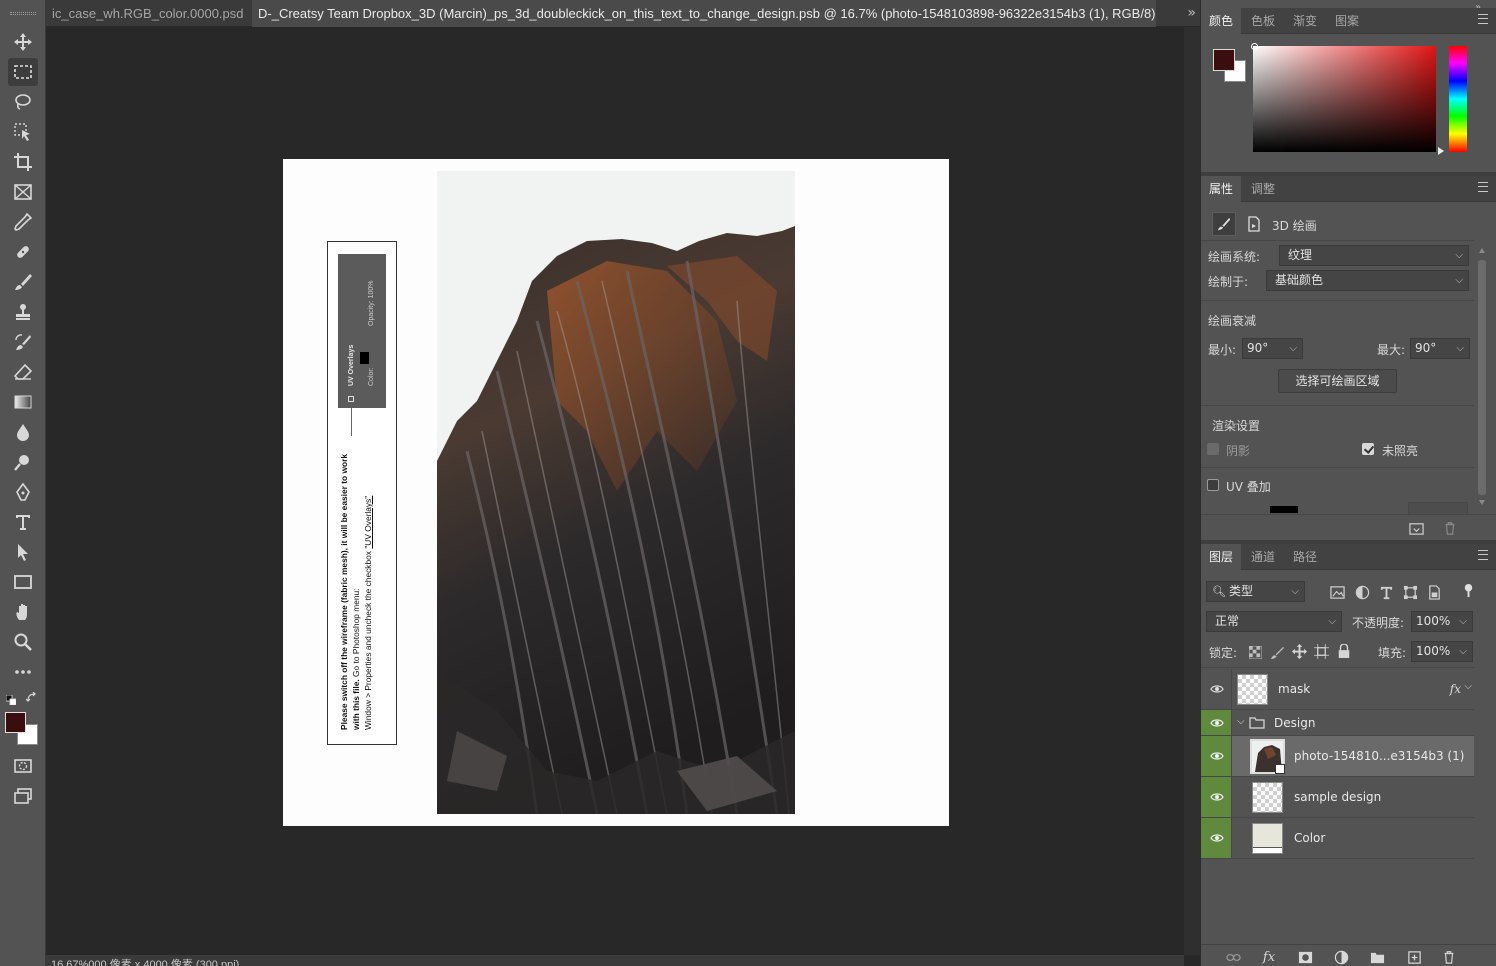 The height and width of the screenshot is (966, 1496). I want to click on filter-pixel-icon, so click(1337, 592).